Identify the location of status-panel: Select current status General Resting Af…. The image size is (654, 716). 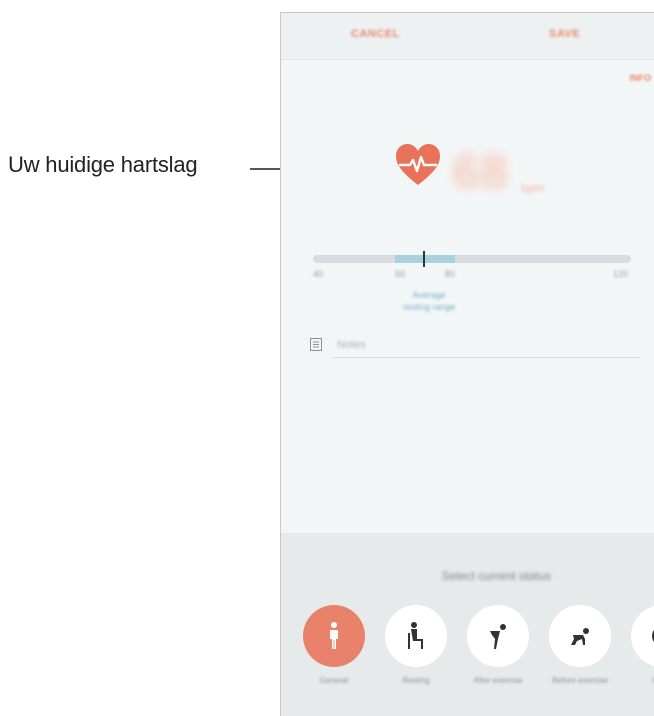
(467, 624).